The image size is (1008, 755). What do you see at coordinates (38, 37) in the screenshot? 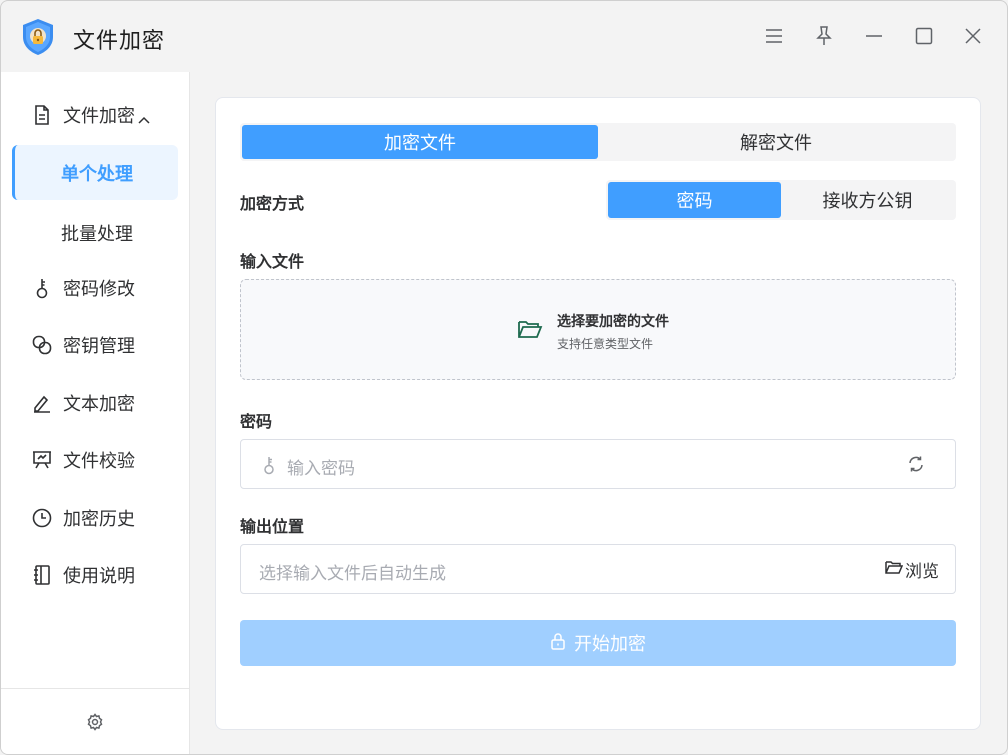
I see `shield-lock-icon` at bounding box center [38, 37].